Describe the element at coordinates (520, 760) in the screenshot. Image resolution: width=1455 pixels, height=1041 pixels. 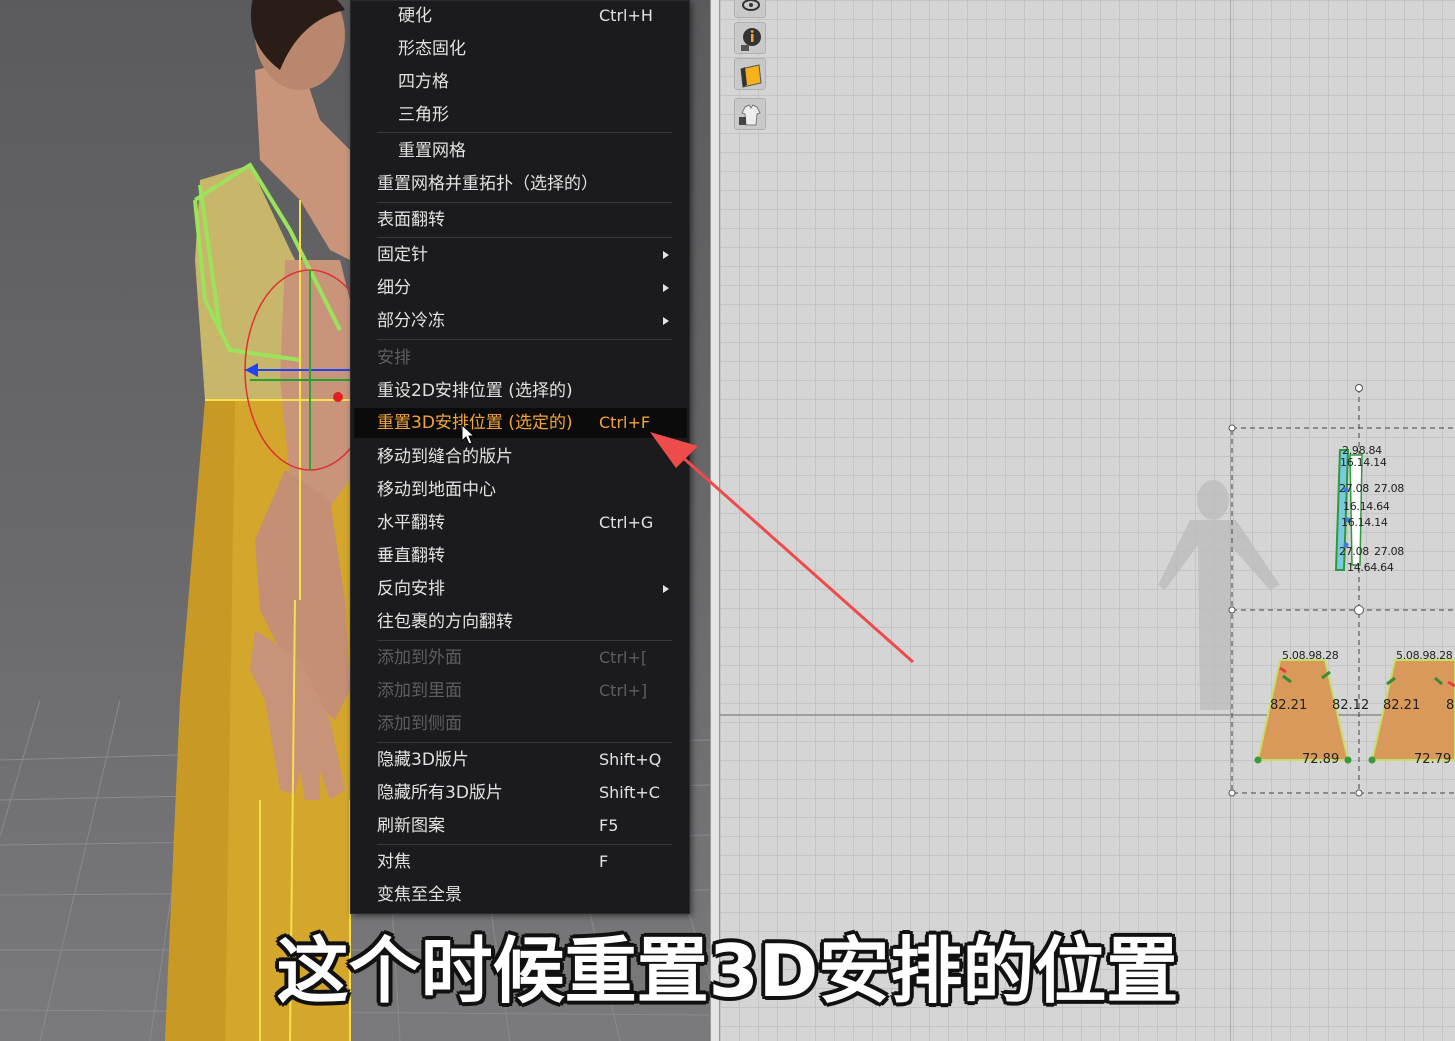
I see `menu-item-hide-3d-pieces: 隐藏3D版片 Shift+Q` at that location.